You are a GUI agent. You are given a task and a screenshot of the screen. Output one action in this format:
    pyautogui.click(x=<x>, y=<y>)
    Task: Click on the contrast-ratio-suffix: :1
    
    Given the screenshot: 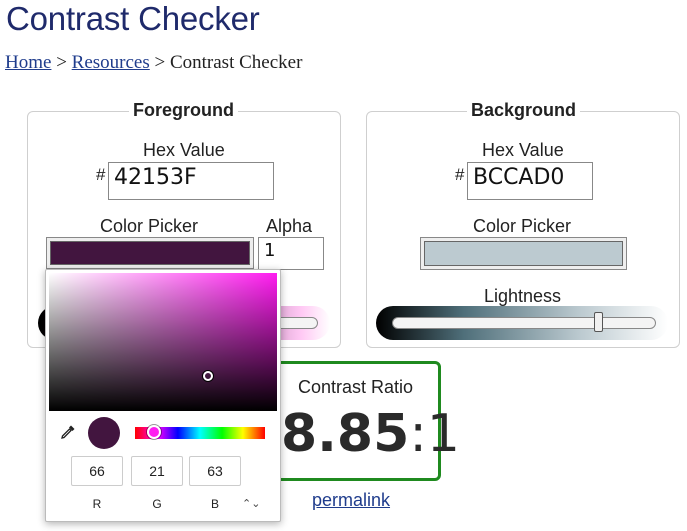 What is the action you would take?
    pyautogui.click(x=434, y=434)
    